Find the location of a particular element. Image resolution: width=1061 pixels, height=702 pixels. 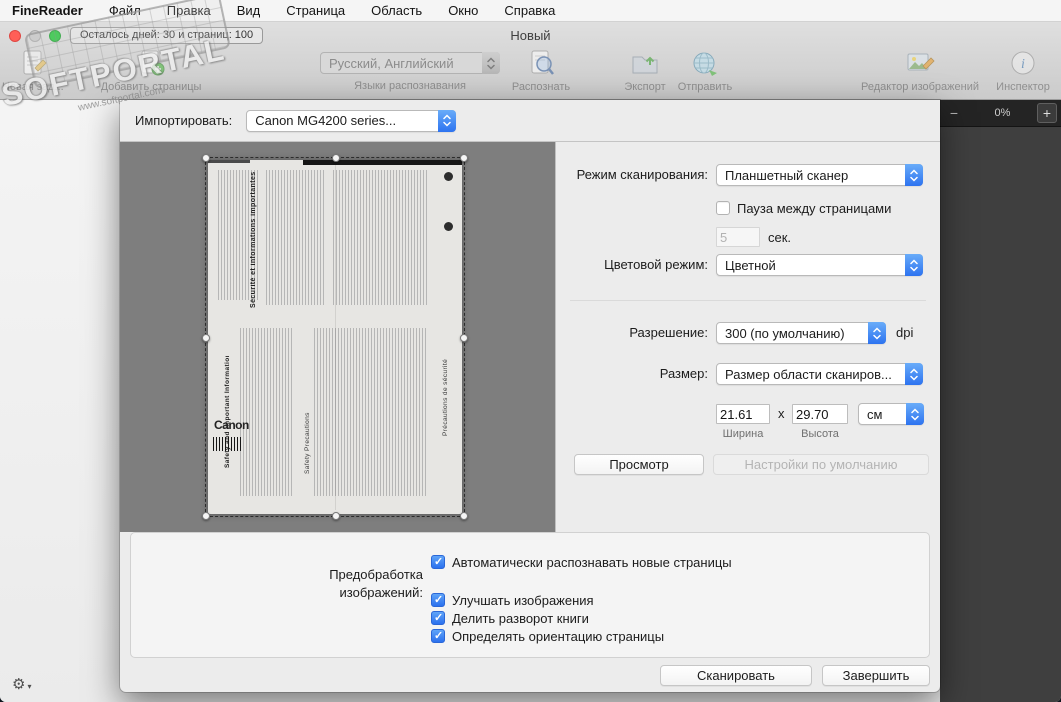

preview-button: Просмотр is located at coordinates (639, 464).